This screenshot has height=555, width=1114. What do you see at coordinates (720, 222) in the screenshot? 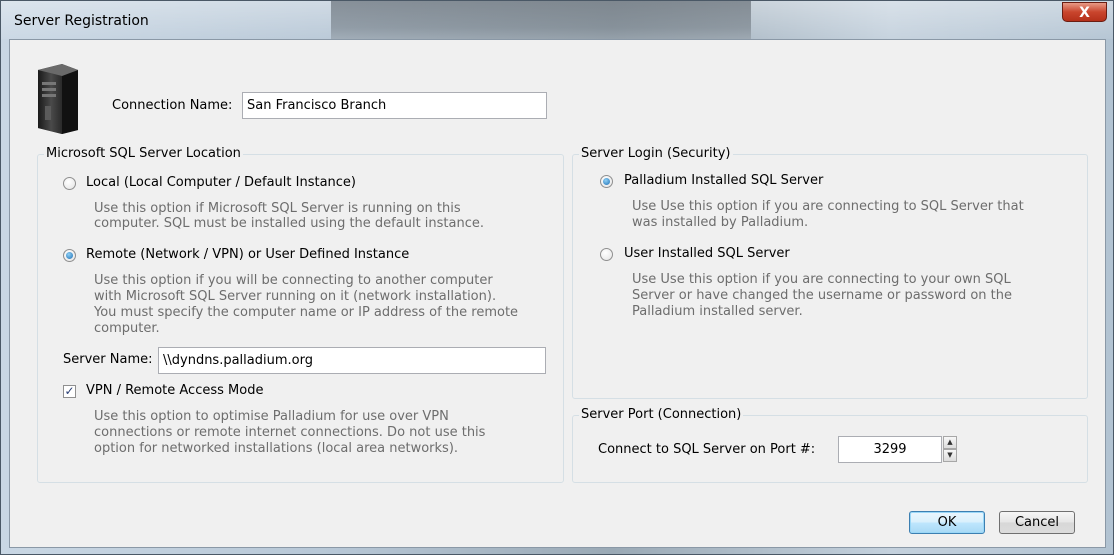
I see `palladium-desc-line: was installed by Palladium.` at bounding box center [720, 222].